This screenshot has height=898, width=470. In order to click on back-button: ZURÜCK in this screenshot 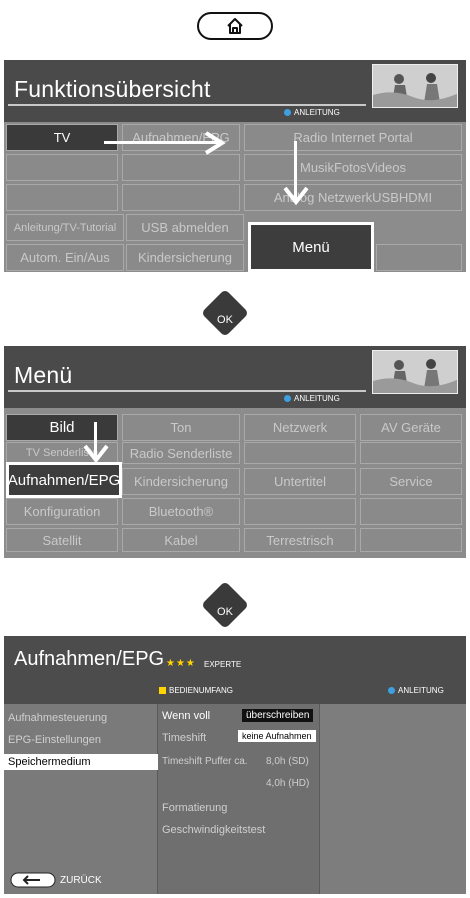, I will do `click(56, 880)`.